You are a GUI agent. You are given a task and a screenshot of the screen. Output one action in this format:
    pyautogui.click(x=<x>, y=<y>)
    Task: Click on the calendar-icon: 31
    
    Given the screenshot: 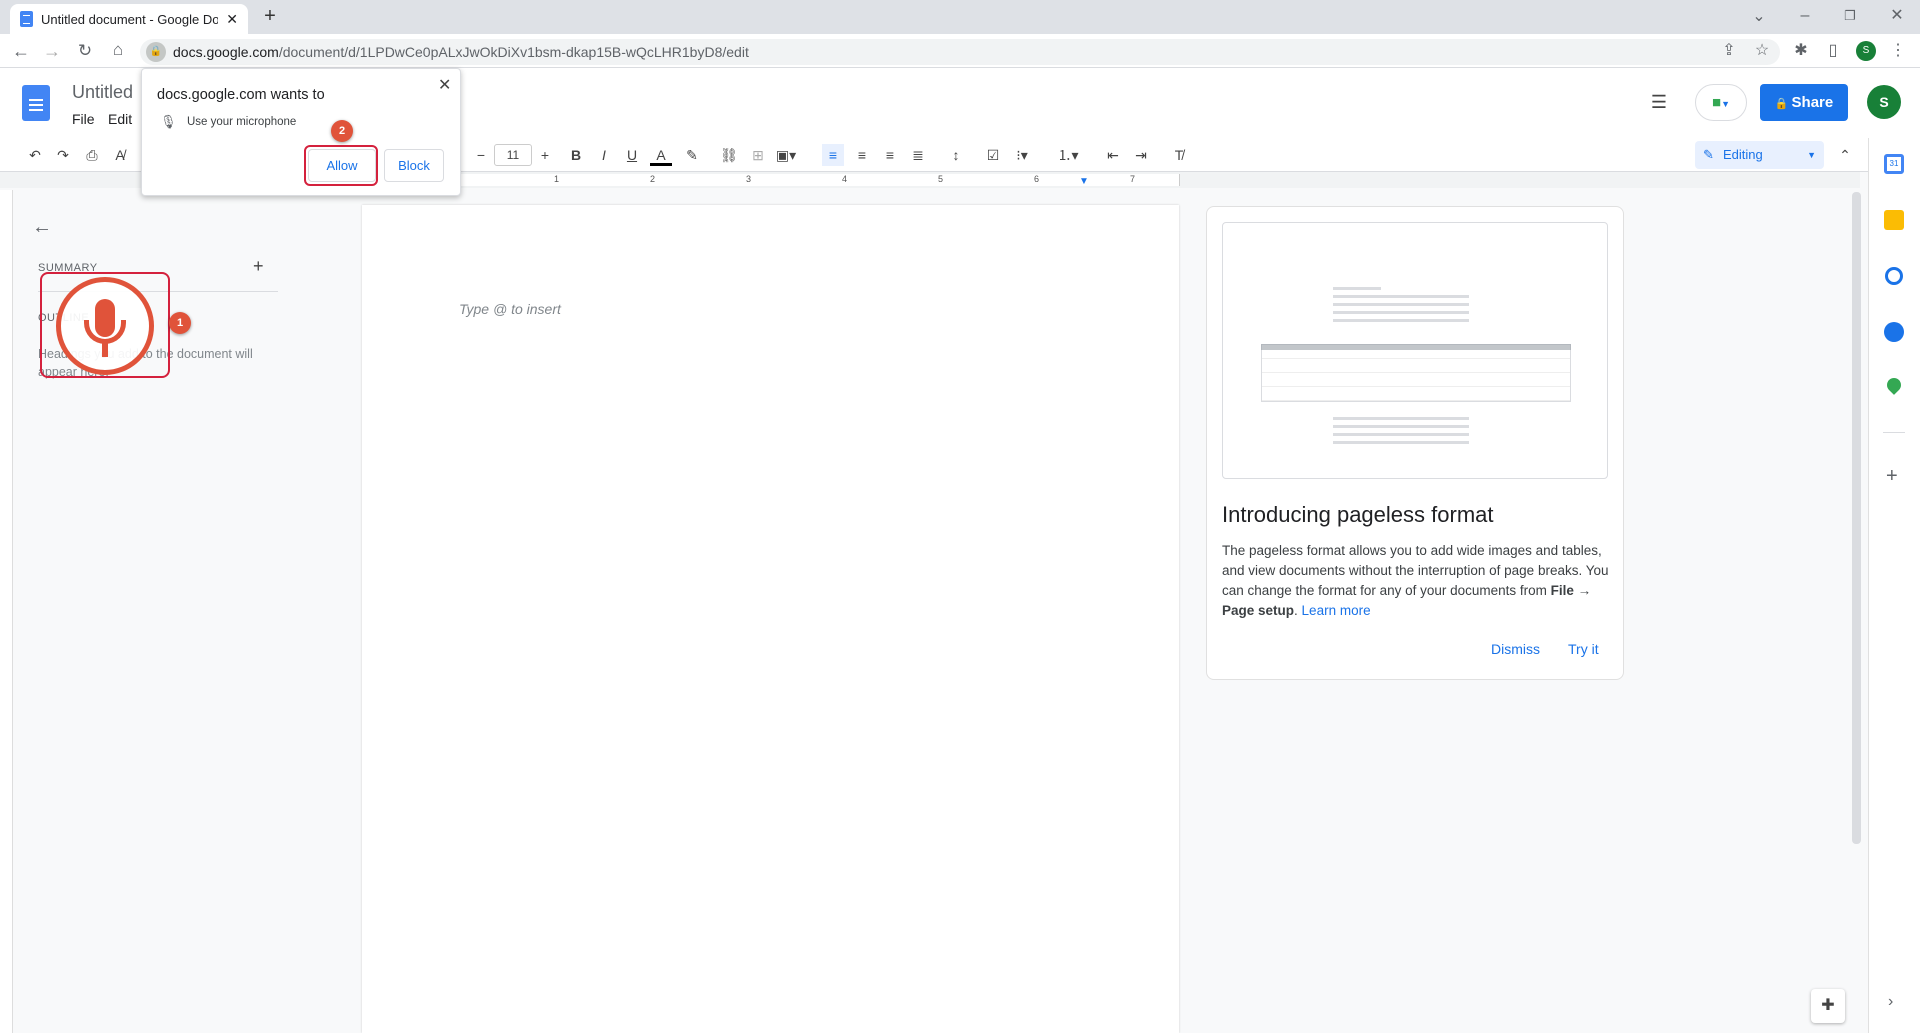 What is the action you would take?
    pyautogui.click(x=1894, y=164)
    